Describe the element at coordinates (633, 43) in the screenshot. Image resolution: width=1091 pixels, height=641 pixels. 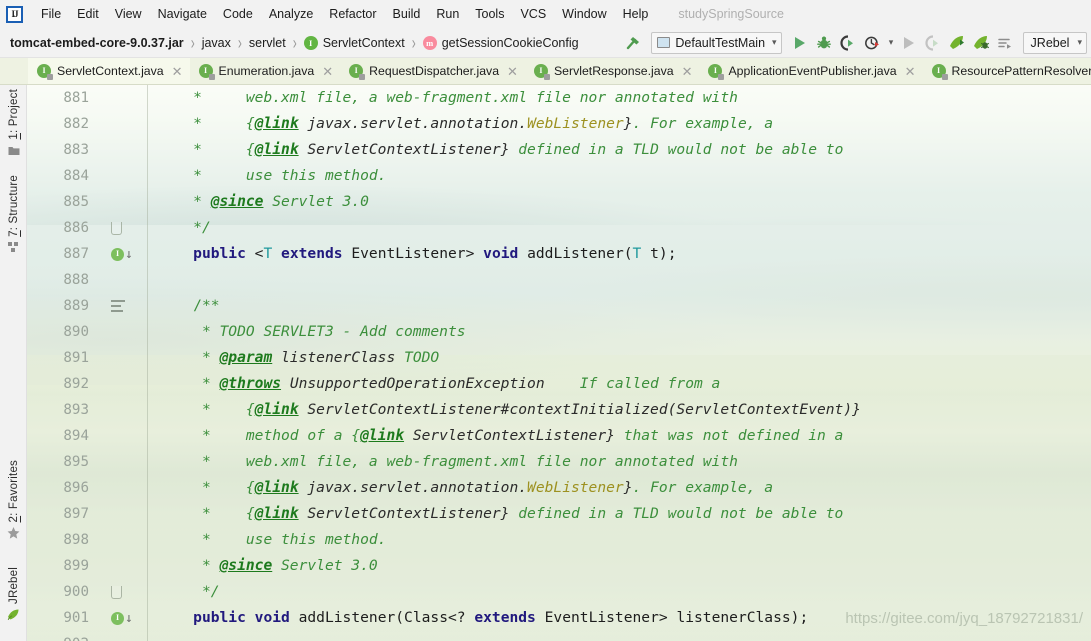
I see `make-project-icon` at that location.